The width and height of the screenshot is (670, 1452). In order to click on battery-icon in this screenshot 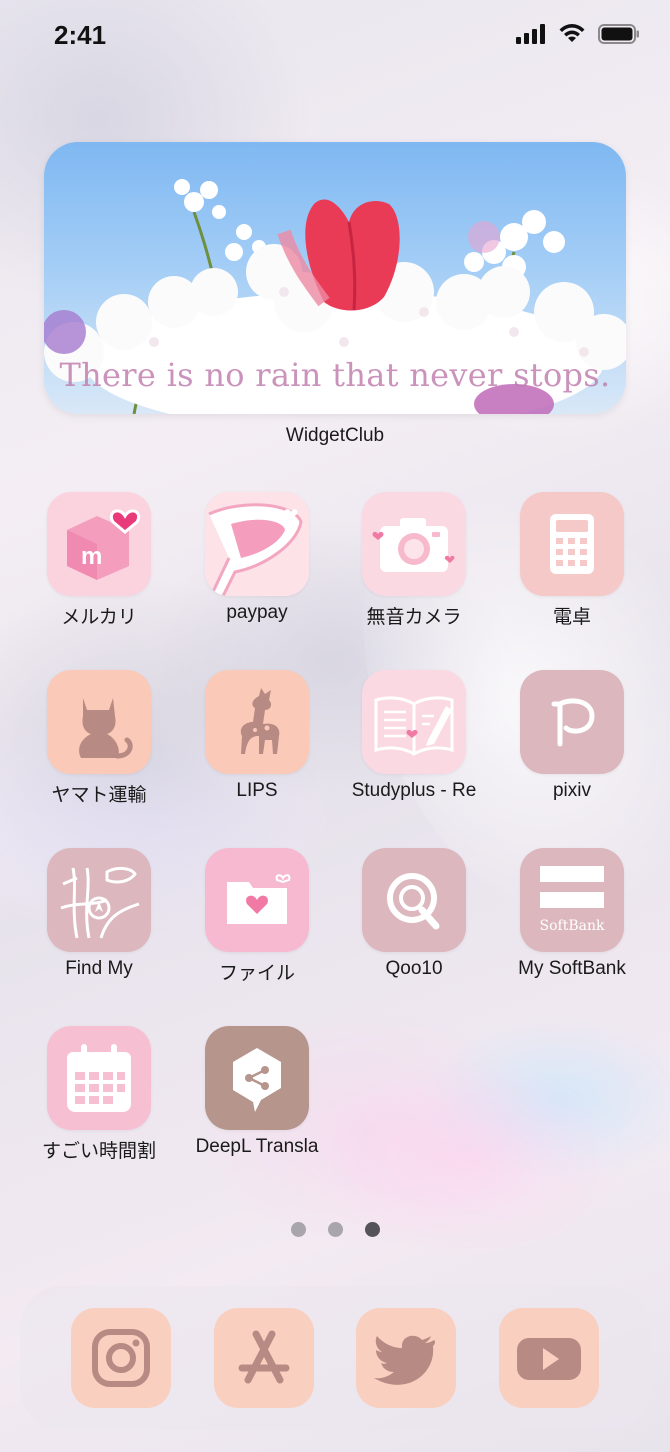, I will do `click(618, 34)`.